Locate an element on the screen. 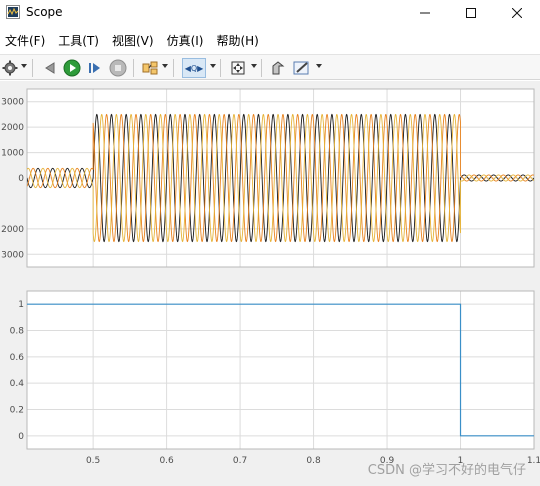  settings-icon is located at coordinates (10, 68).